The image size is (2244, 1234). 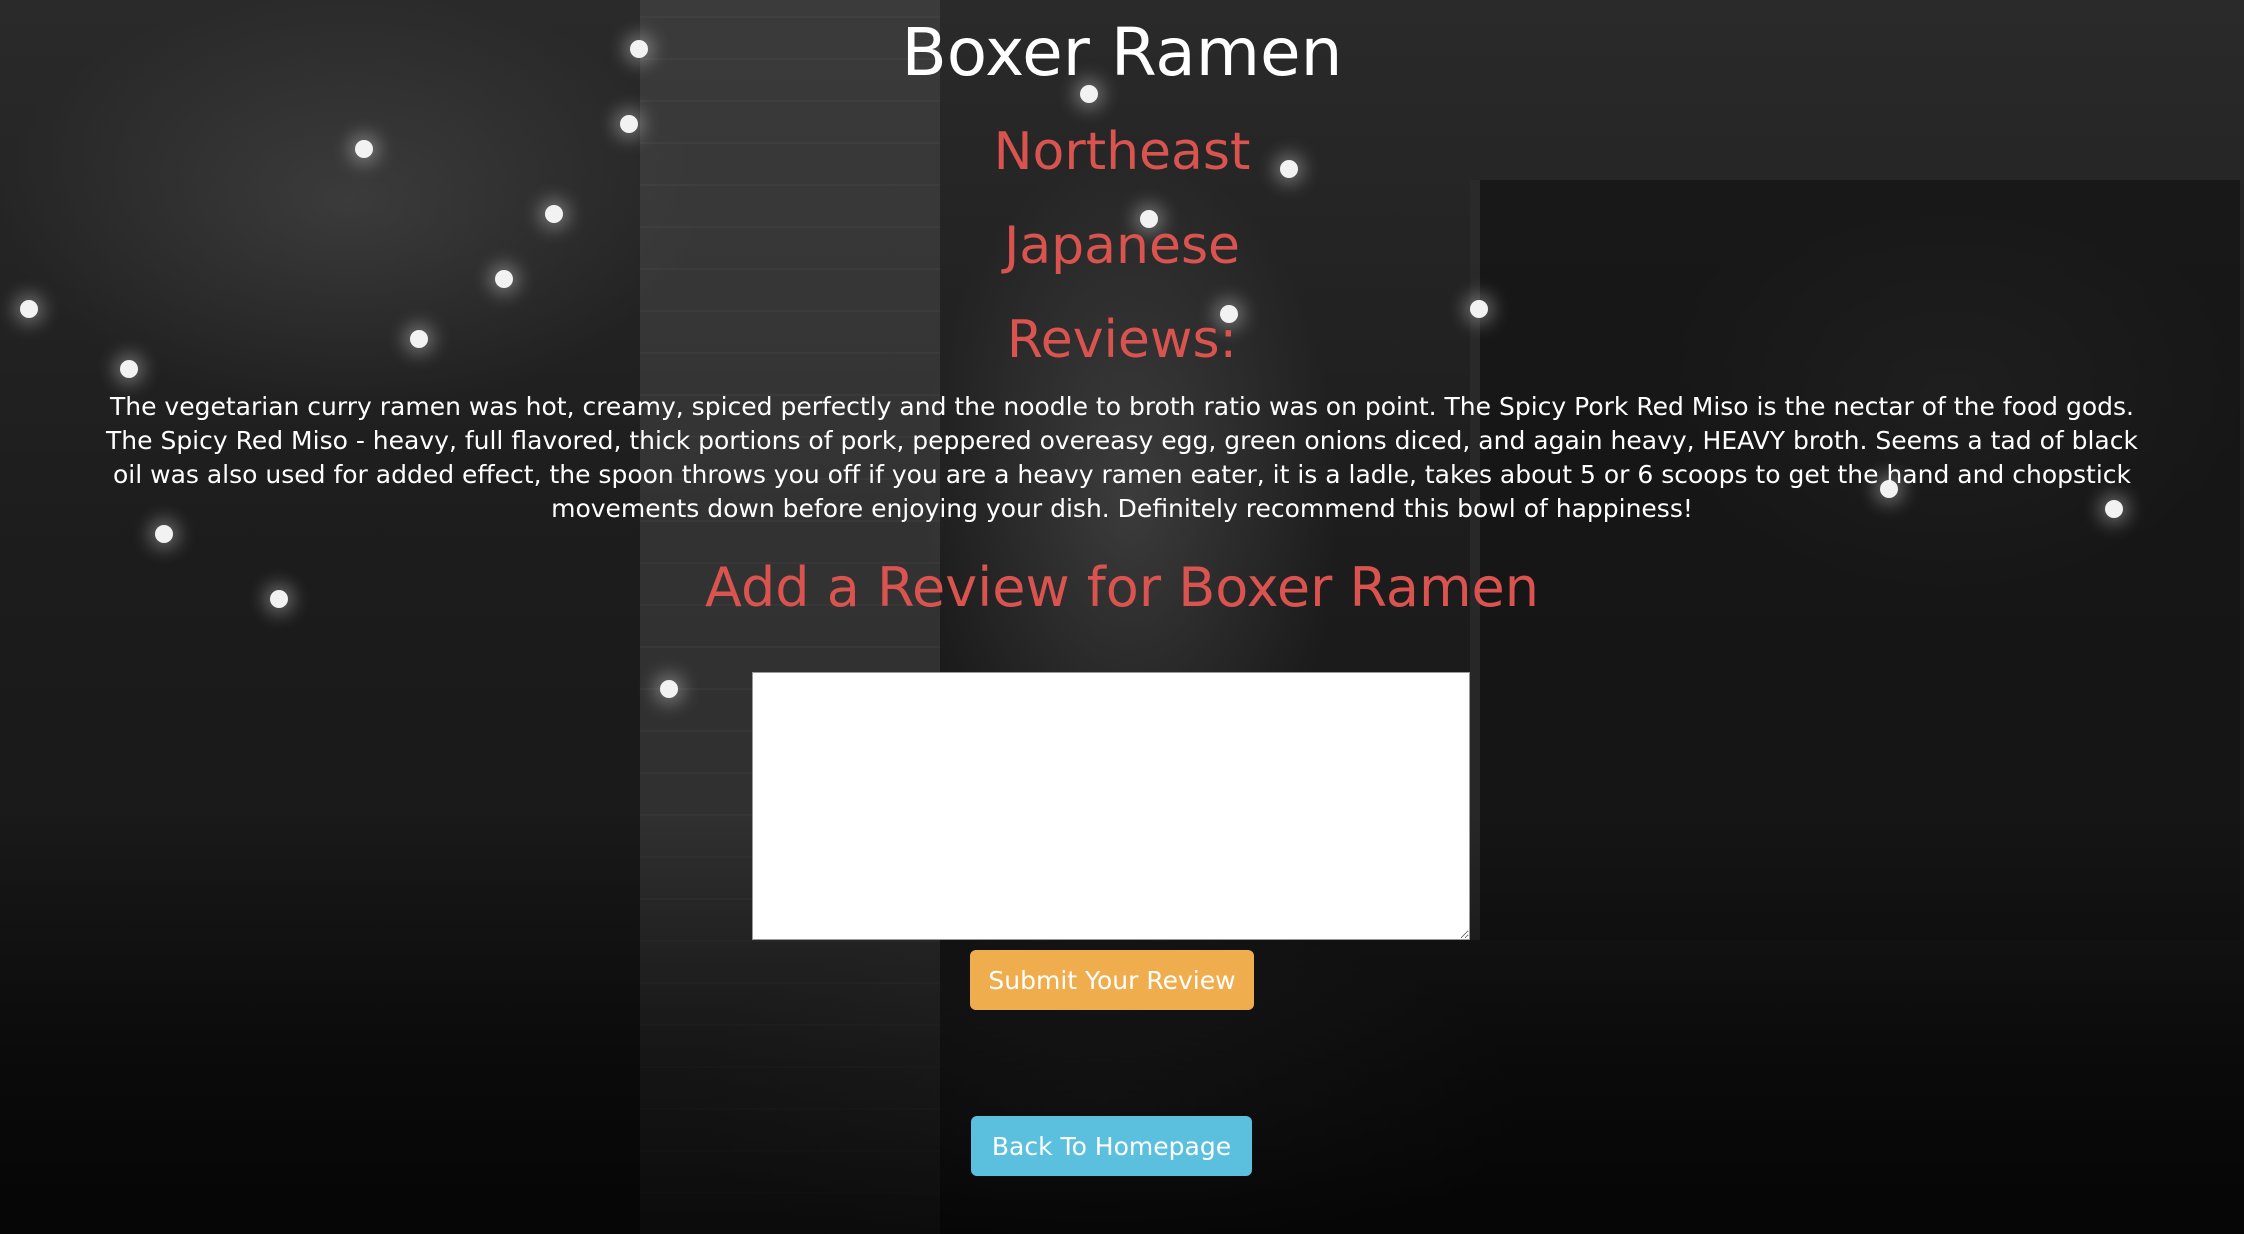 What do you see at coordinates (1122, 246) in the screenshot?
I see `restaurant-cuisine: Japanese` at bounding box center [1122, 246].